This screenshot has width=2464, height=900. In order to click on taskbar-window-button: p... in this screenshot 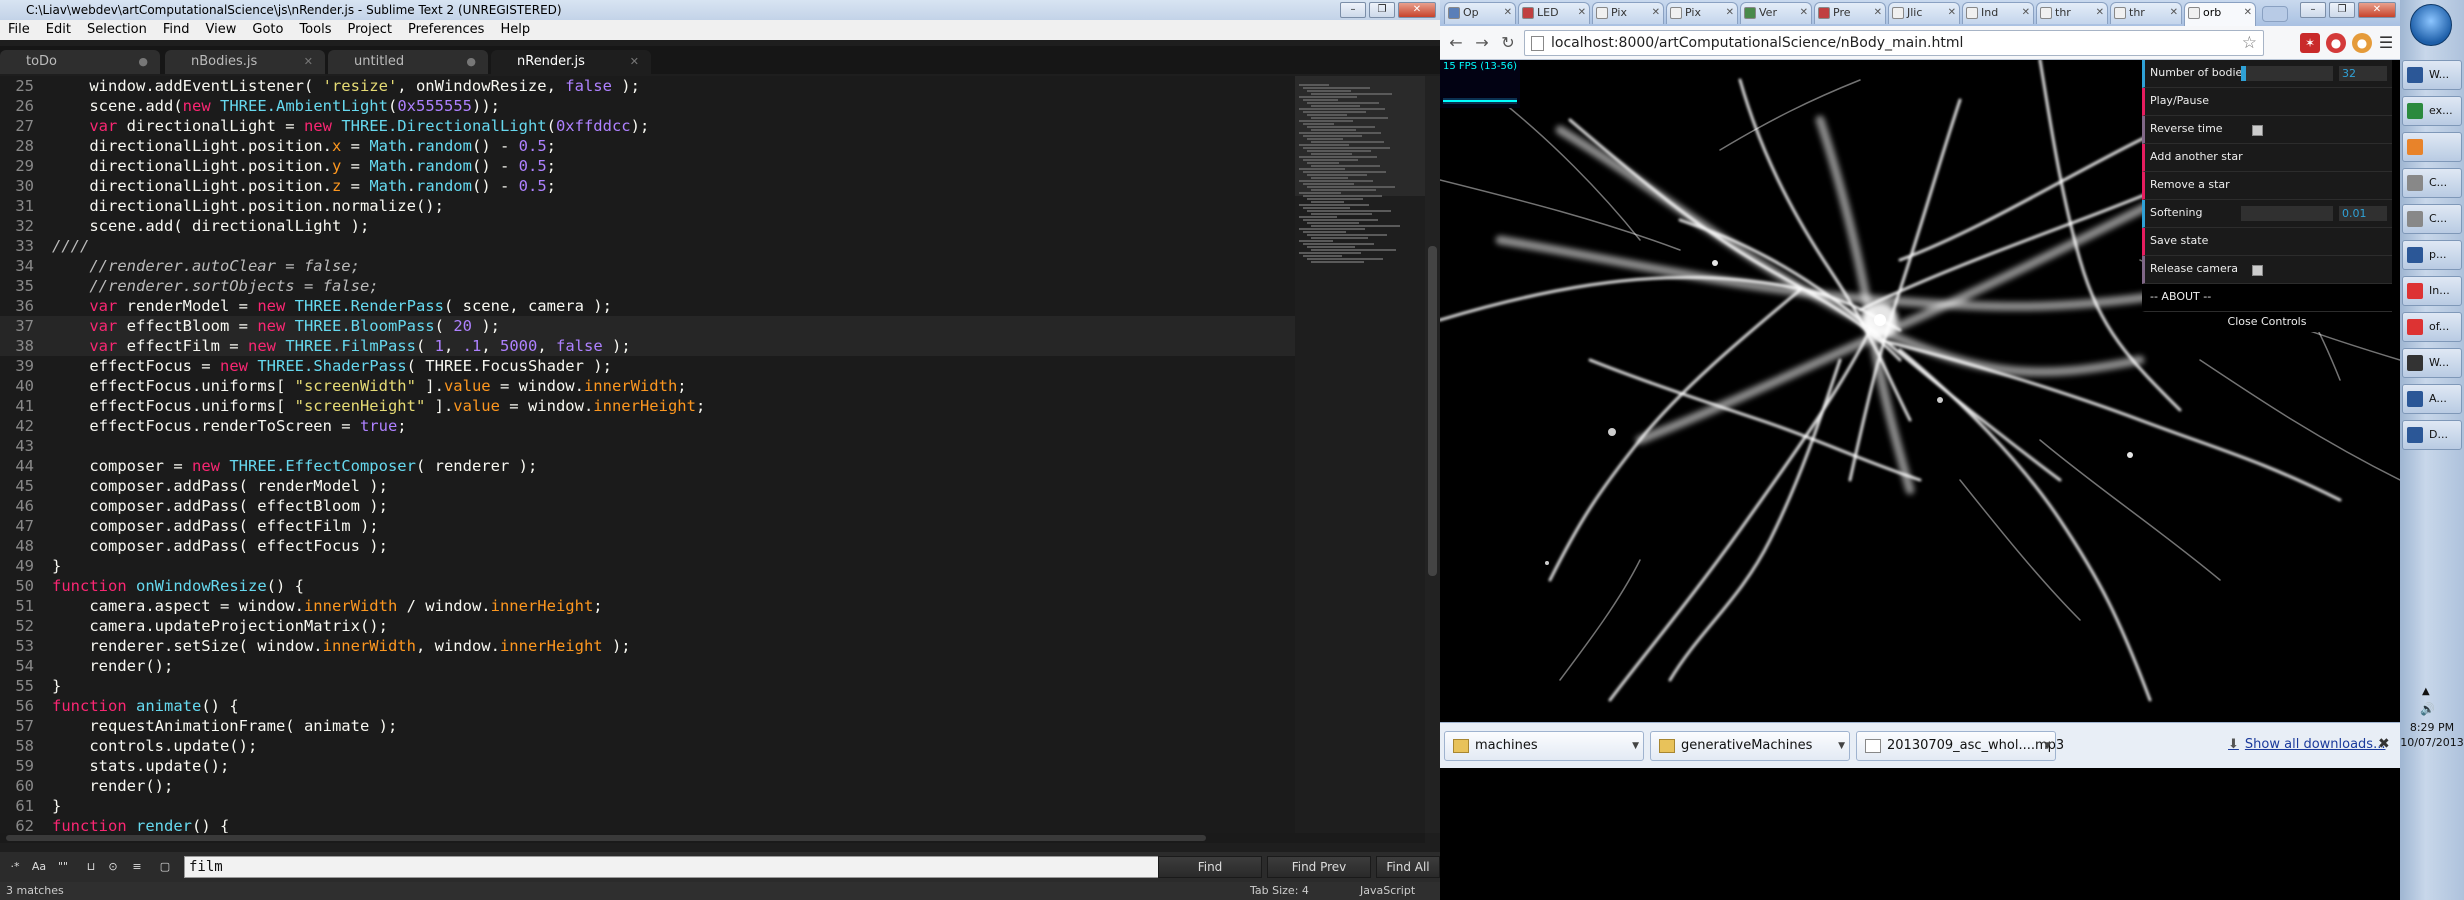, I will do `click(2432, 255)`.